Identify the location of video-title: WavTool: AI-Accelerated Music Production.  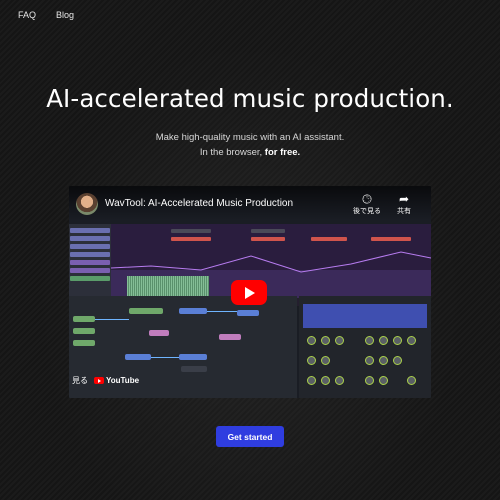
(199, 203).